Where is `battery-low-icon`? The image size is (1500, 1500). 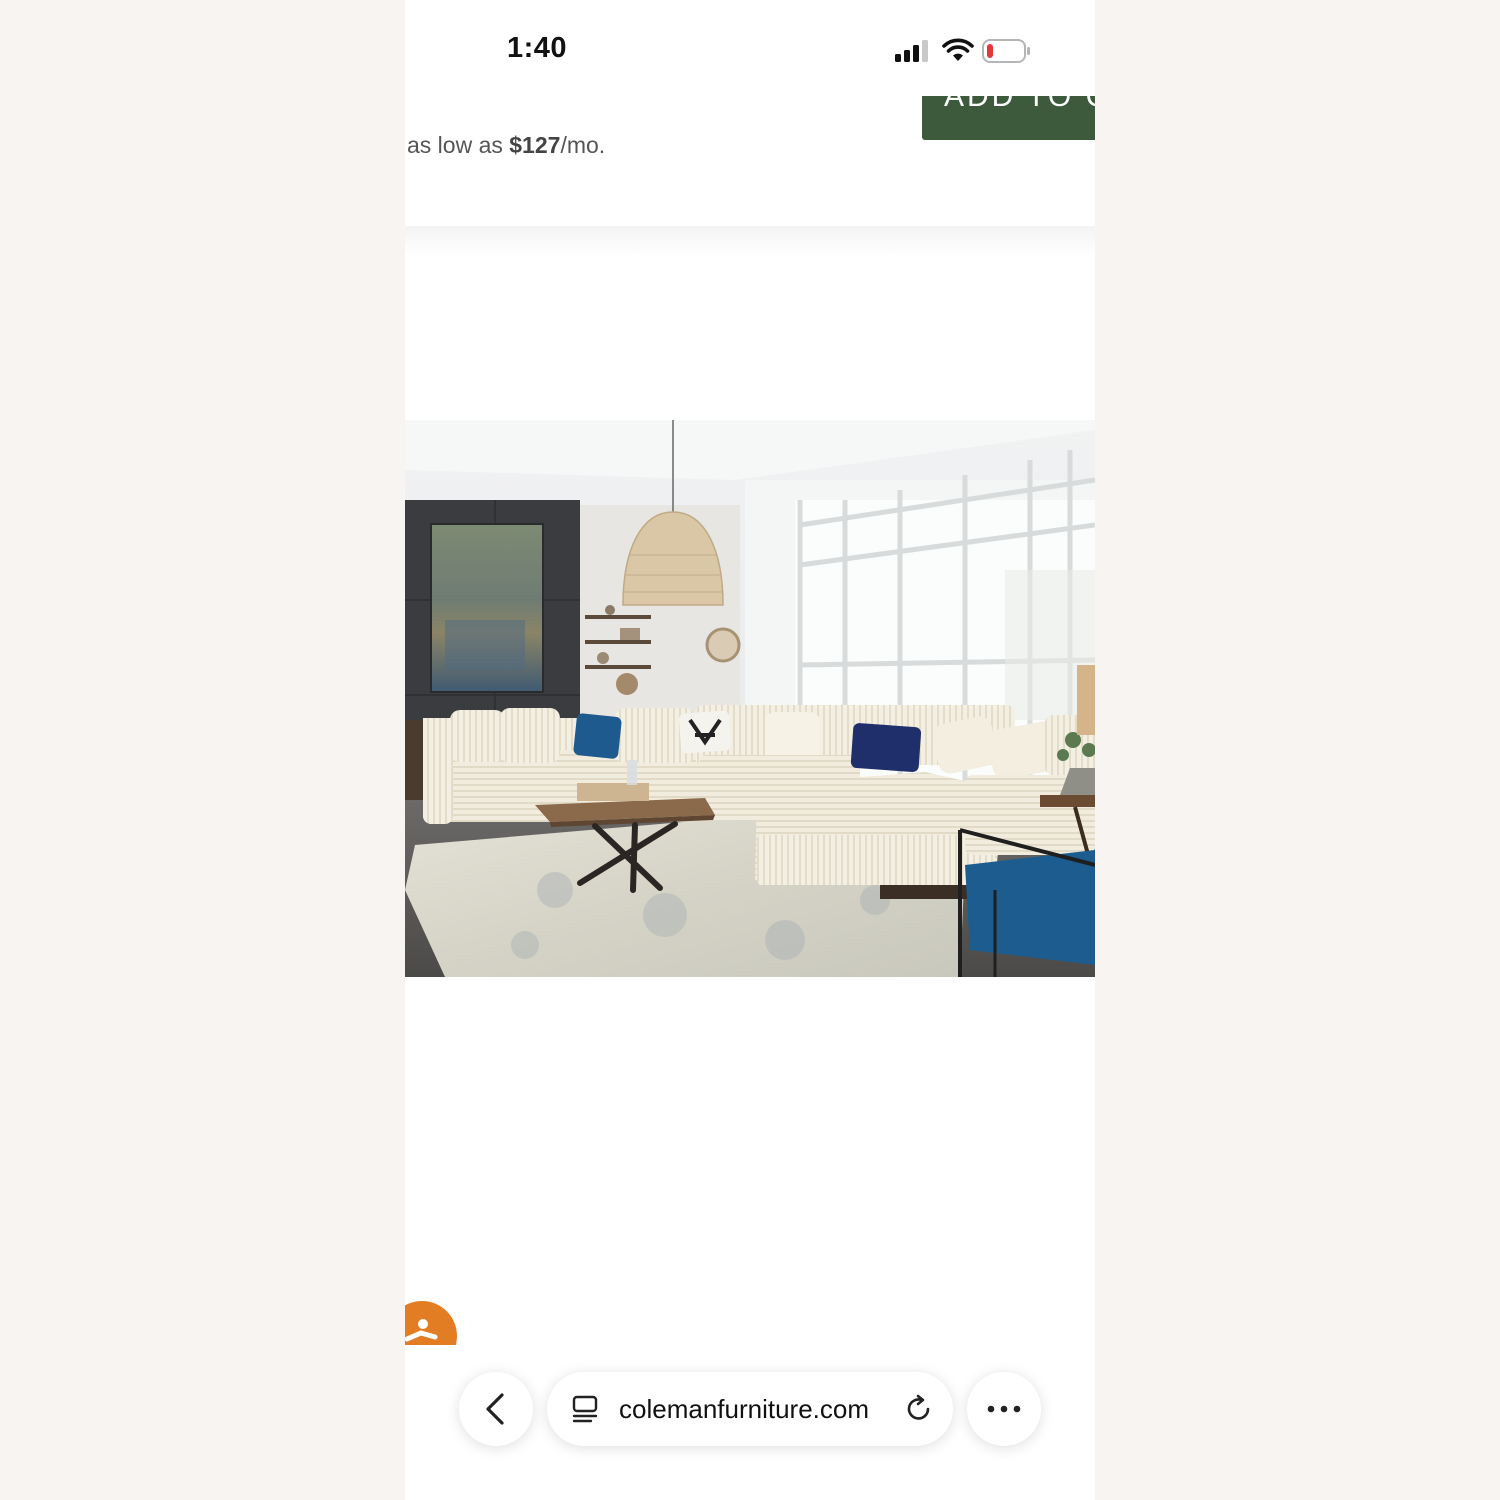
battery-low-icon is located at coordinates (1006, 51).